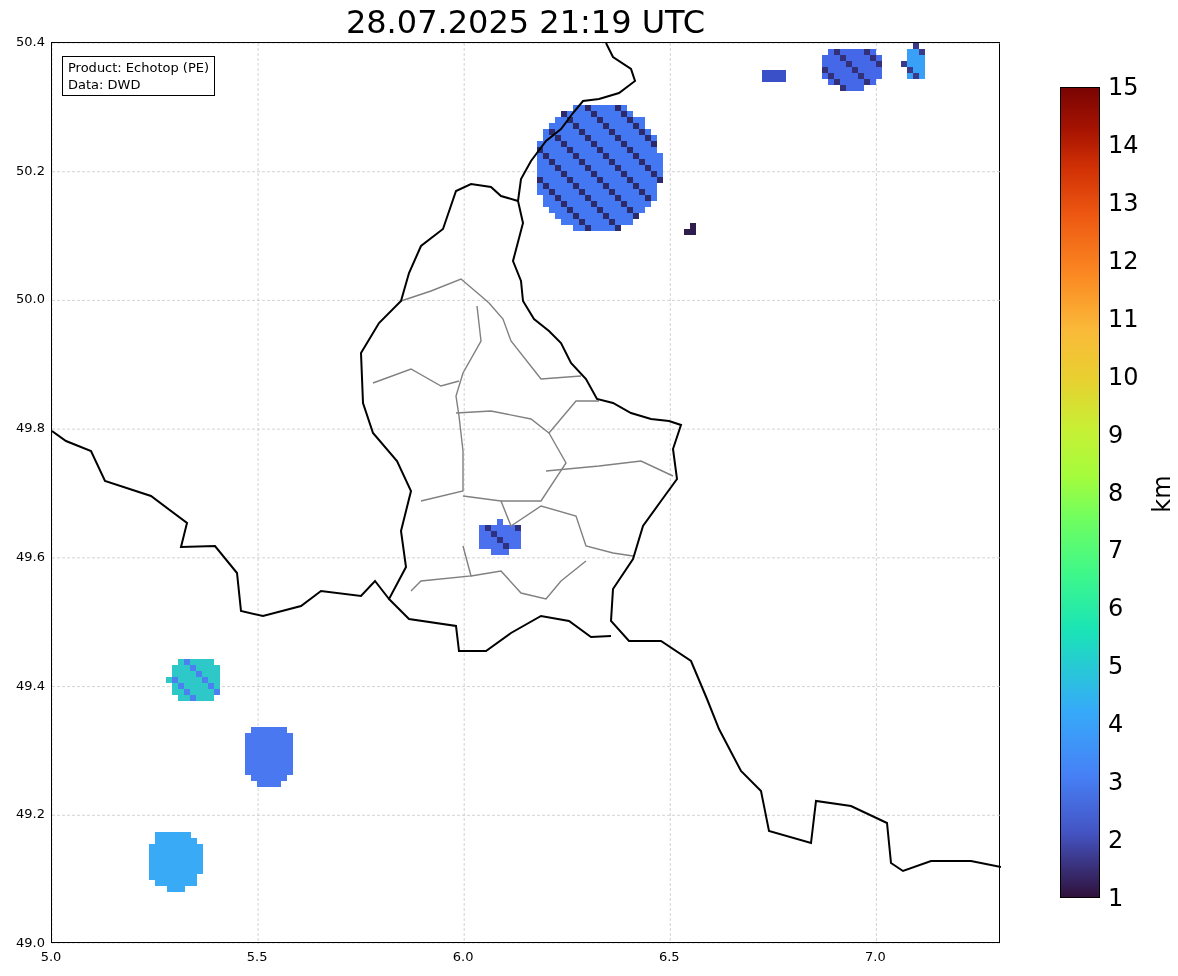 Image resolution: width=1178 pixels, height=976 pixels. I want to click on colorbar-label: km, so click(1161, 494).